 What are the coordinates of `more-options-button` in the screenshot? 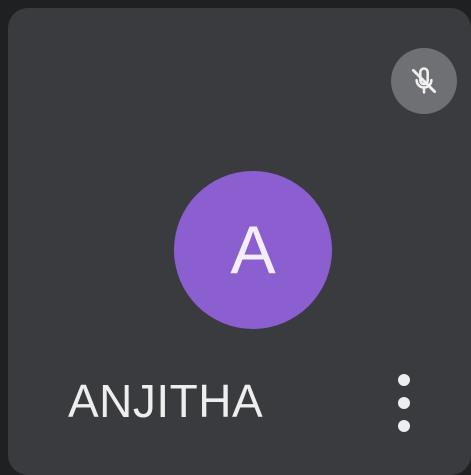 It's located at (404, 403).